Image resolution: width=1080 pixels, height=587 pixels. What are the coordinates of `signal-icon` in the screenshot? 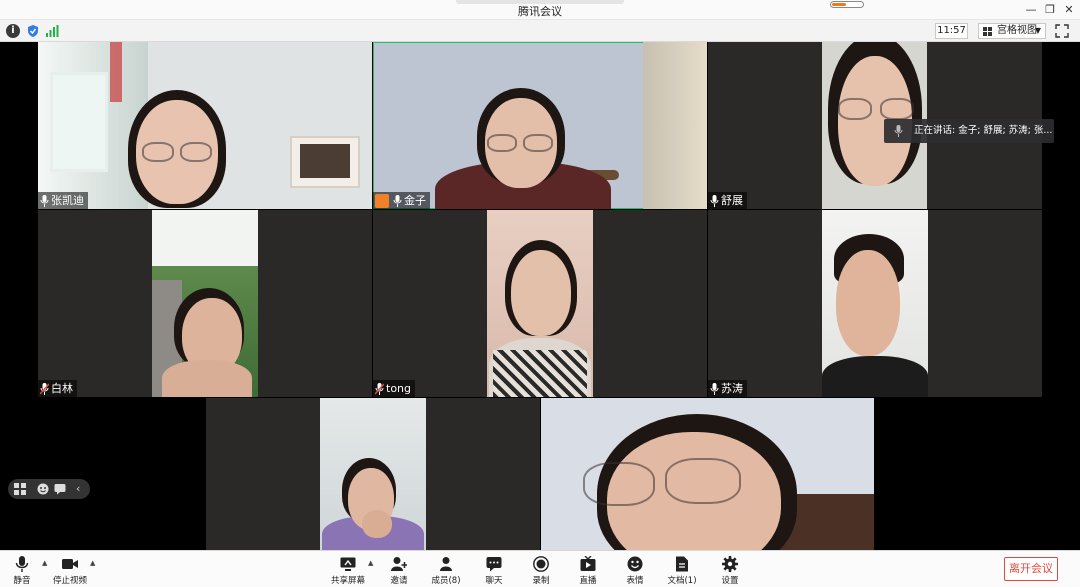 It's located at (52, 31).